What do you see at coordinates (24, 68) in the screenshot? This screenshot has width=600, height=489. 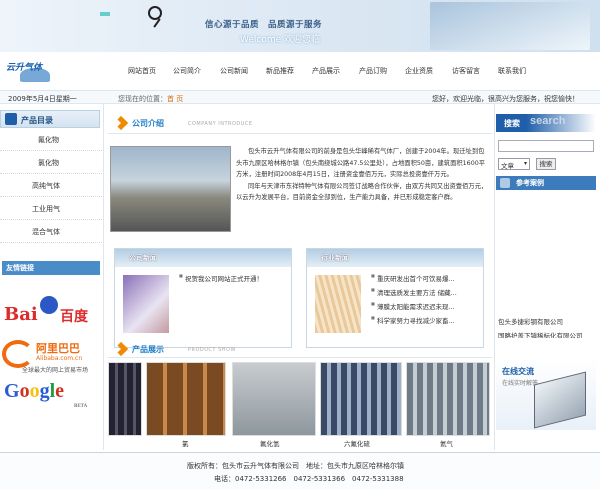 I see `logo-text: 云升气体` at bounding box center [24, 68].